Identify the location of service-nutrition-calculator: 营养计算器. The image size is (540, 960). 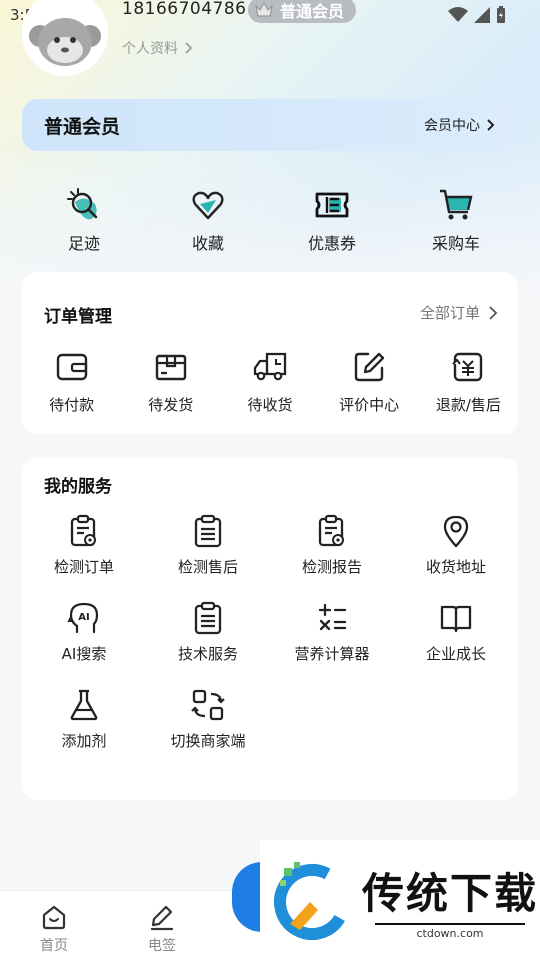
(332, 632).